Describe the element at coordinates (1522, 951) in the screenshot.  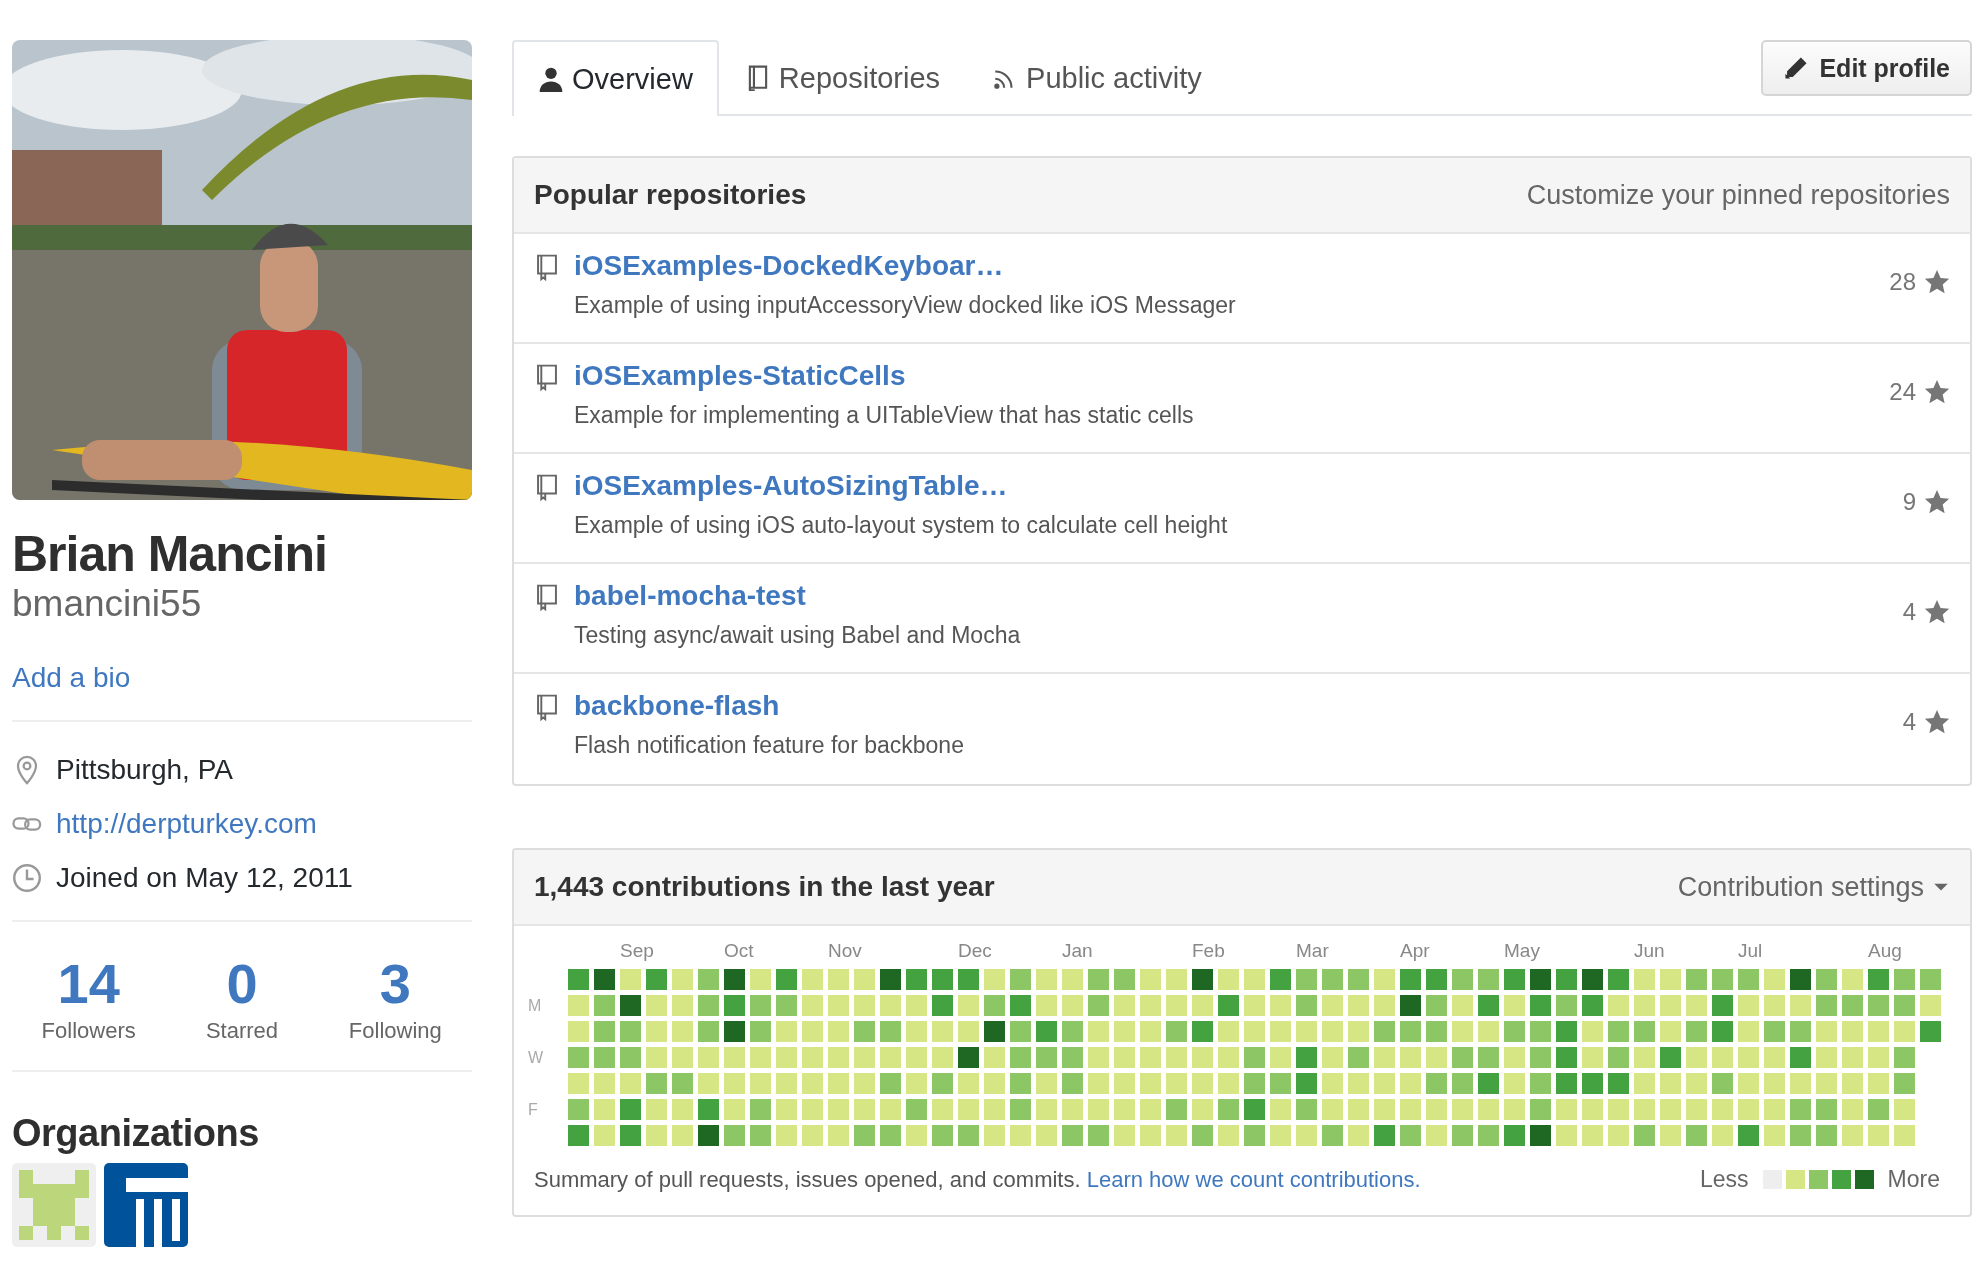
I see `month-label: May` at that location.